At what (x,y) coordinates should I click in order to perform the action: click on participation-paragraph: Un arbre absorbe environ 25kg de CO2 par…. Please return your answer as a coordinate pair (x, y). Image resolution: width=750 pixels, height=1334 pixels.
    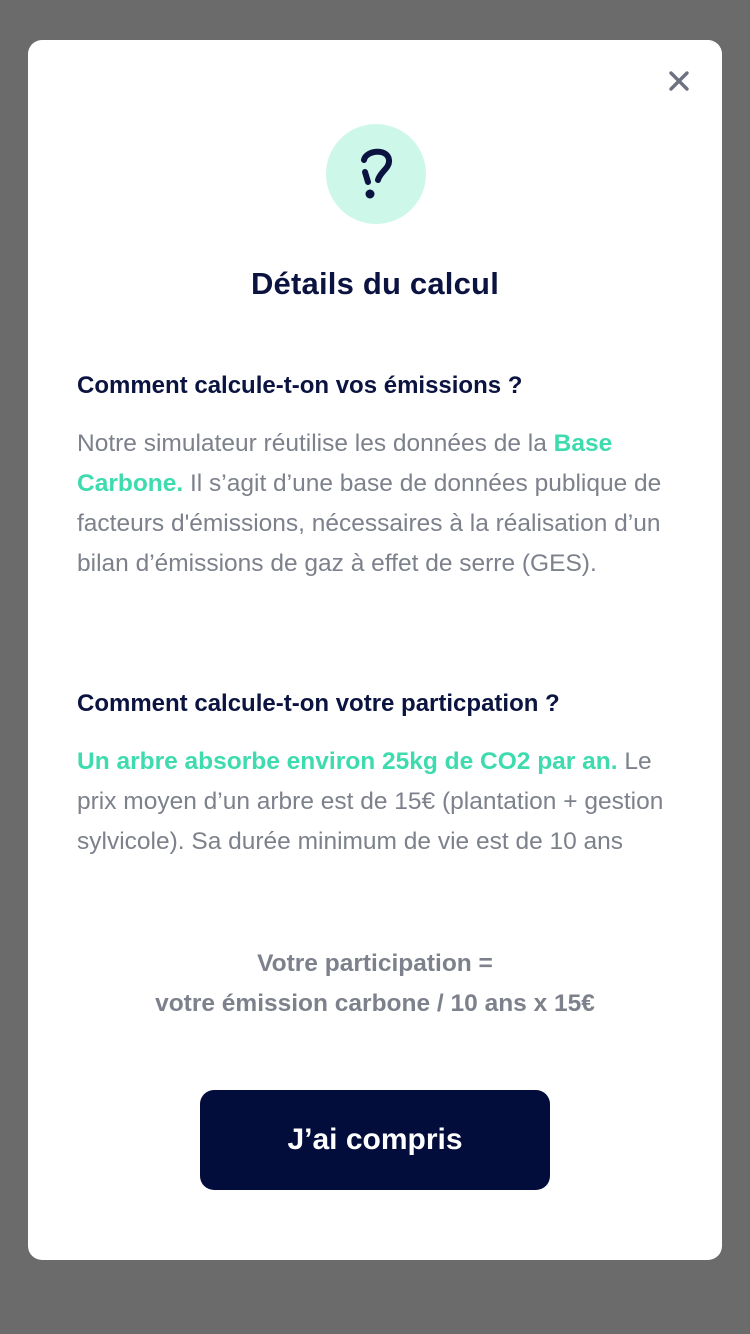
    Looking at the image, I should click on (377, 802).